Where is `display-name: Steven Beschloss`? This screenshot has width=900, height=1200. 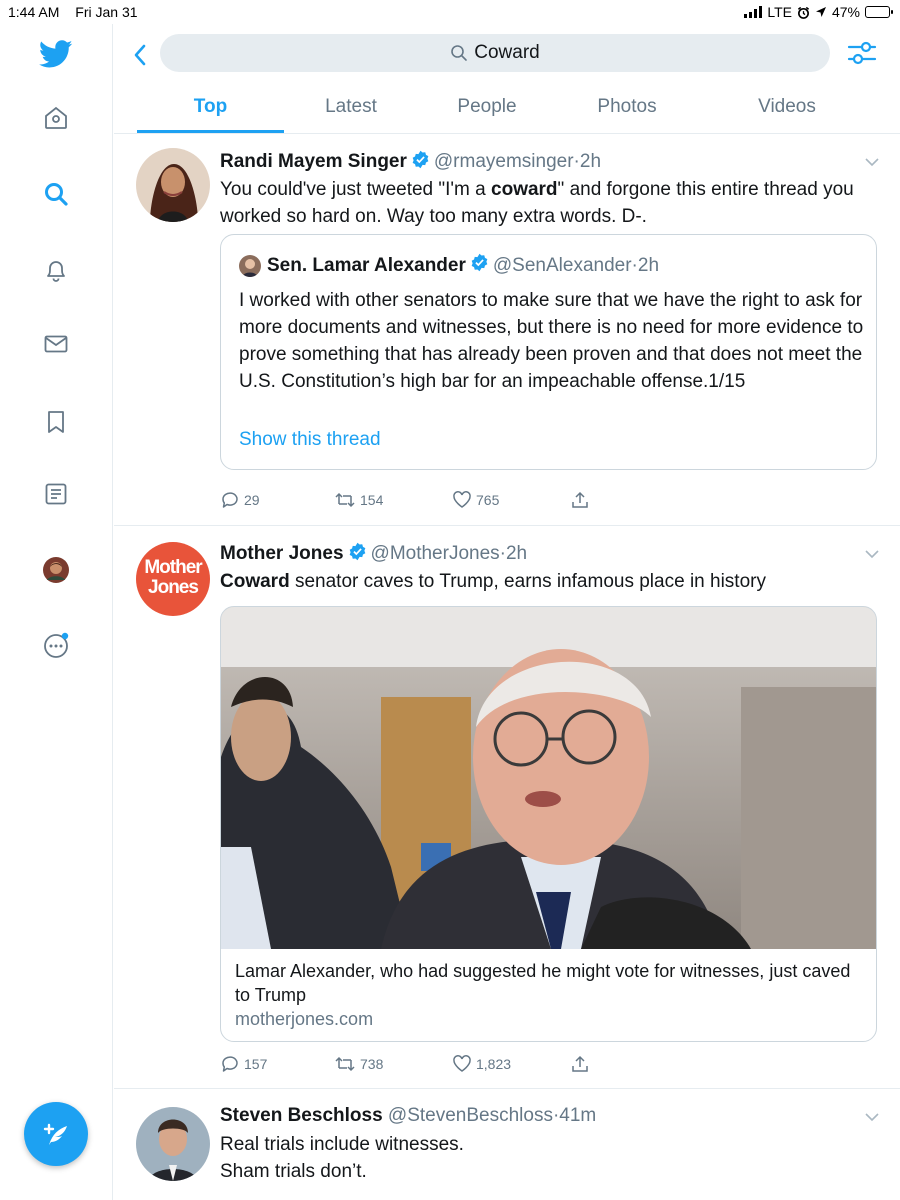 display-name: Steven Beschloss is located at coordinates (301, 1115).